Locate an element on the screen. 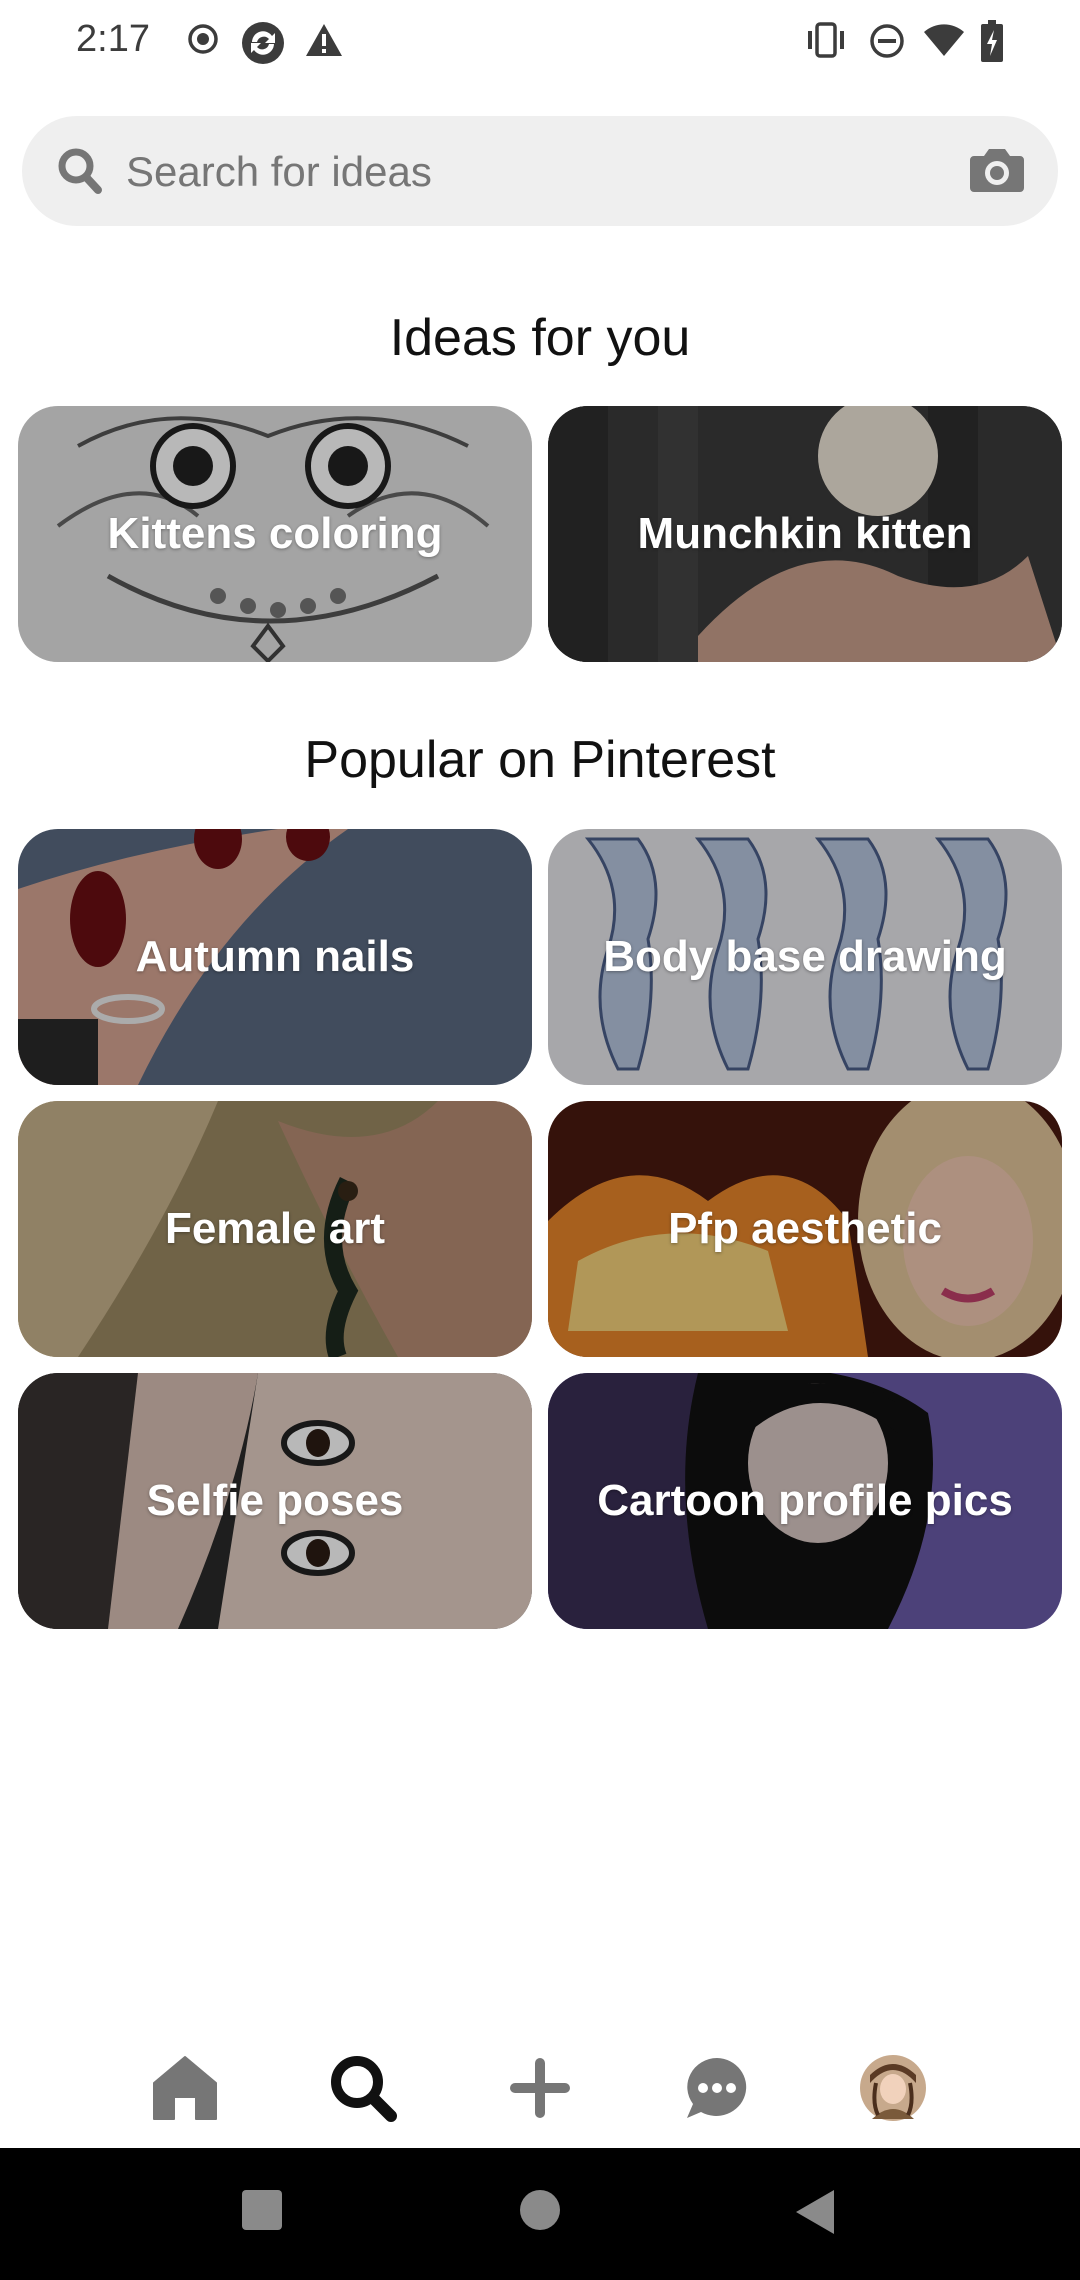  profile-avatar is located at coordinates (893, 2088).